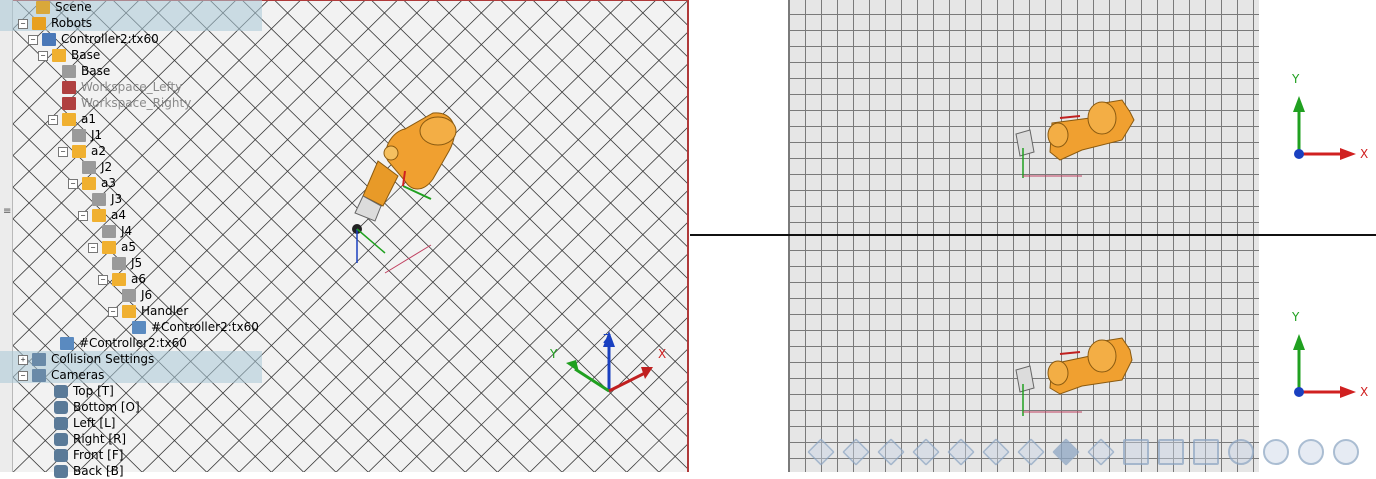 Image resolution: width=1376 pixels, height=479 pixels. I want to click on tree-item-label: Front [F], so click(98, 455).